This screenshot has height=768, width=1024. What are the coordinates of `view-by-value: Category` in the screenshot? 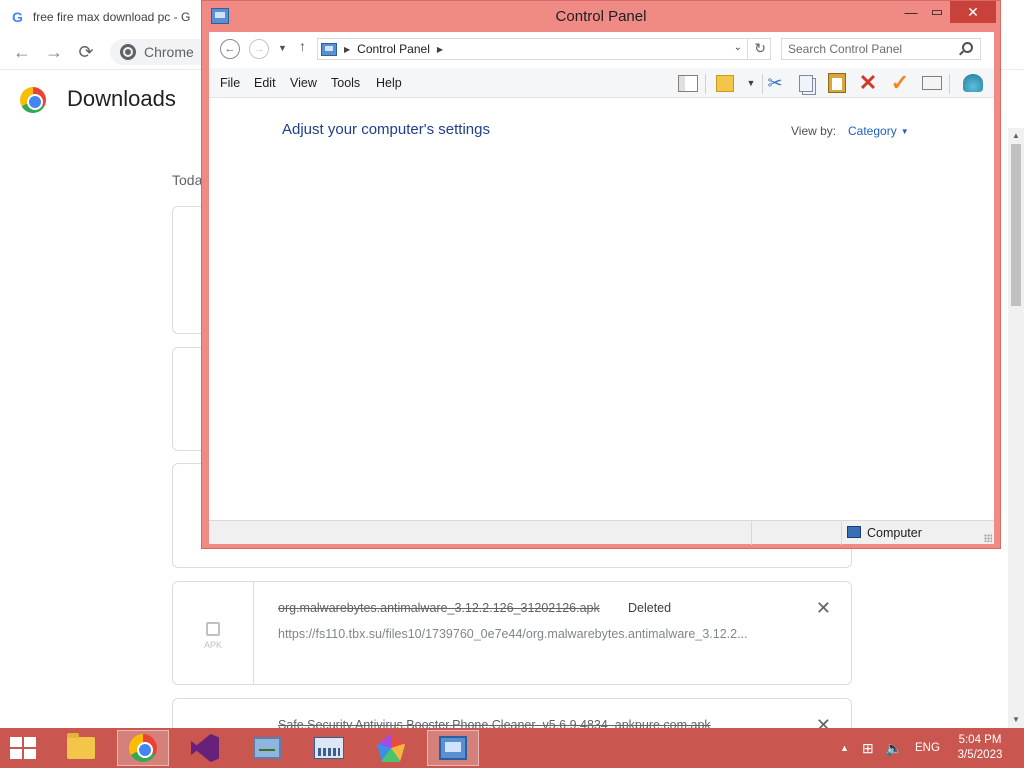 It's located at (872, 131).